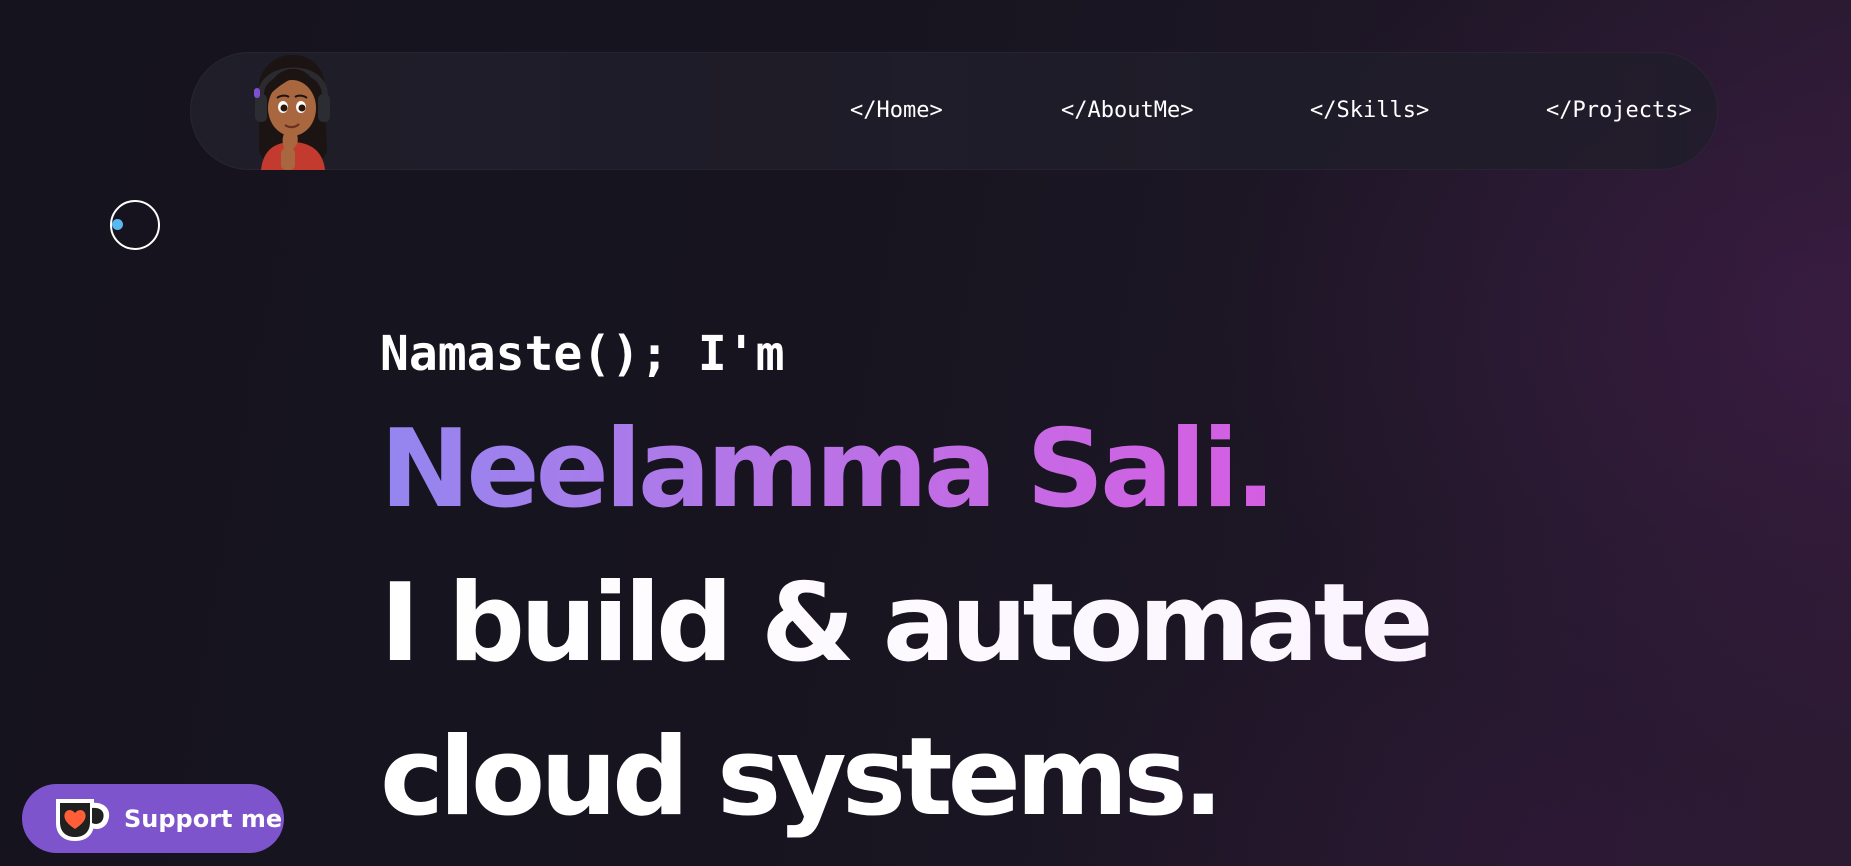 This screenshot has height=866, width=1851. Describe the element at coordinates (828, 470) in the screenshot. I see `hero-name: Neelamma Sali.` at that location.